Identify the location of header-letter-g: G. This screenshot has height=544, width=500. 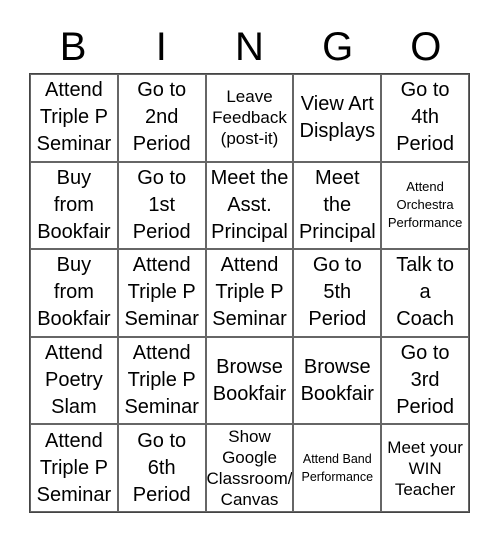
(338, 47).